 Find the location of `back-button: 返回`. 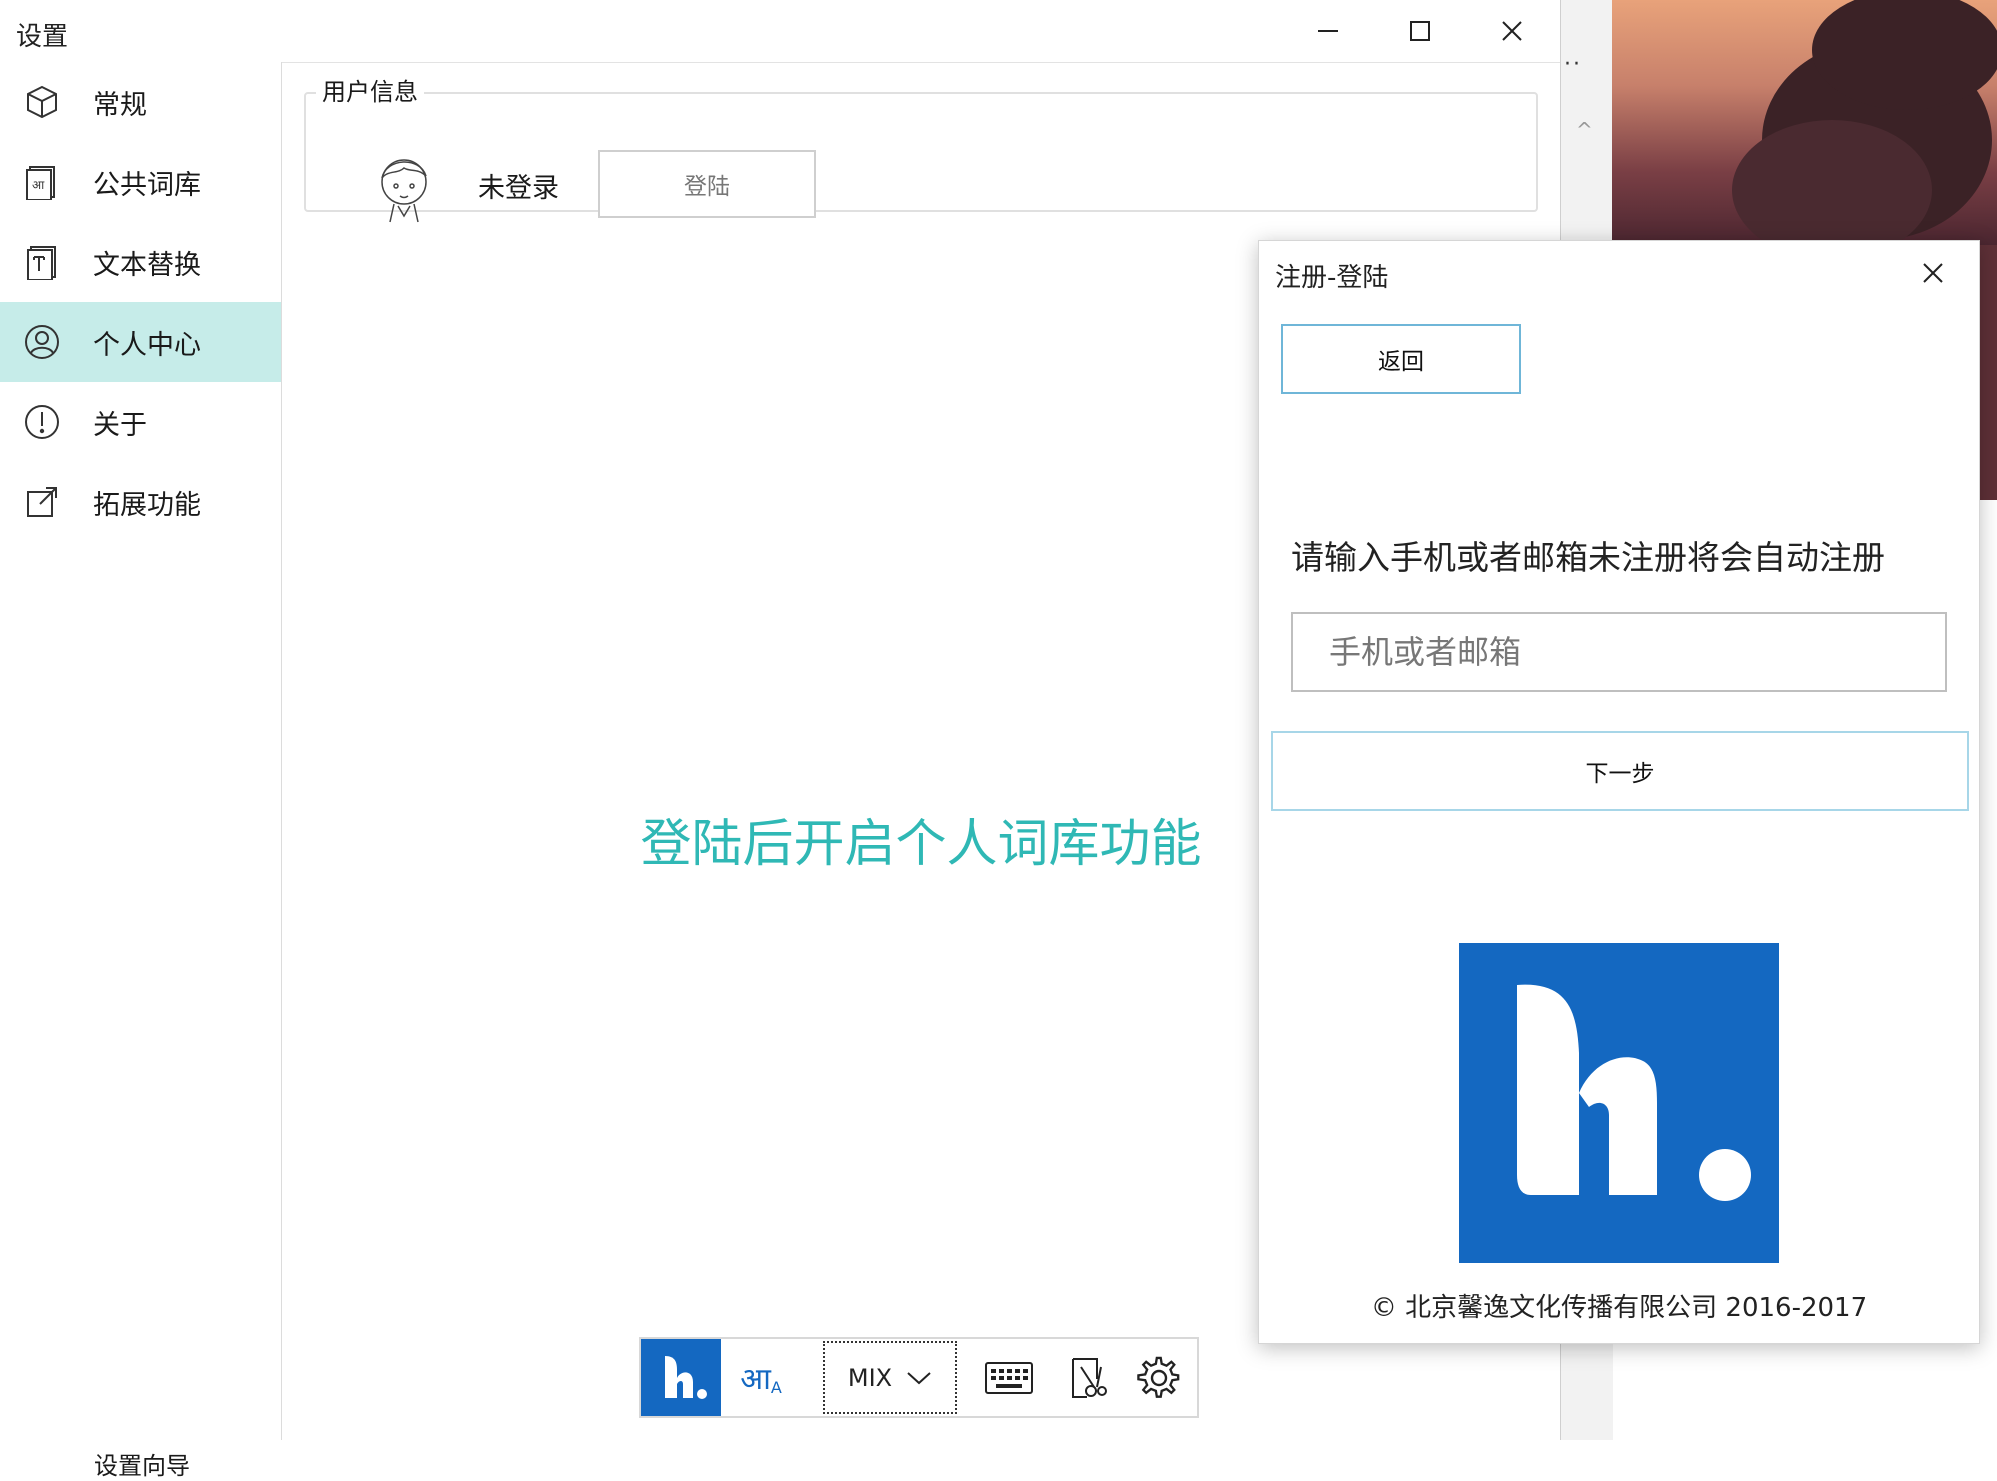

back-button: 返回 is located at coordinates (1401, 359).